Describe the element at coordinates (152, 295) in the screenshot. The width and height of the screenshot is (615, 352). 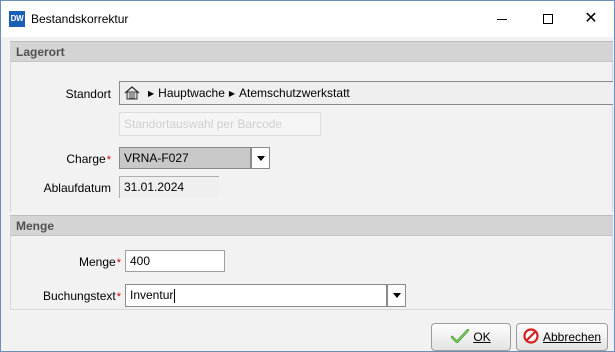
I see `buchungstext-value: Inventur` at that location.